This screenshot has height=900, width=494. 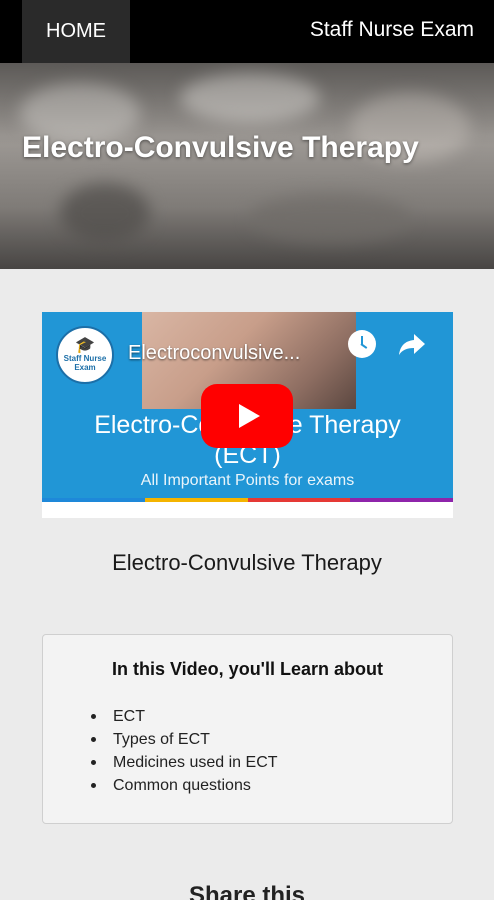 I want to click on site-brand: Staff Nurse Exam, so click(x=392, y=30).